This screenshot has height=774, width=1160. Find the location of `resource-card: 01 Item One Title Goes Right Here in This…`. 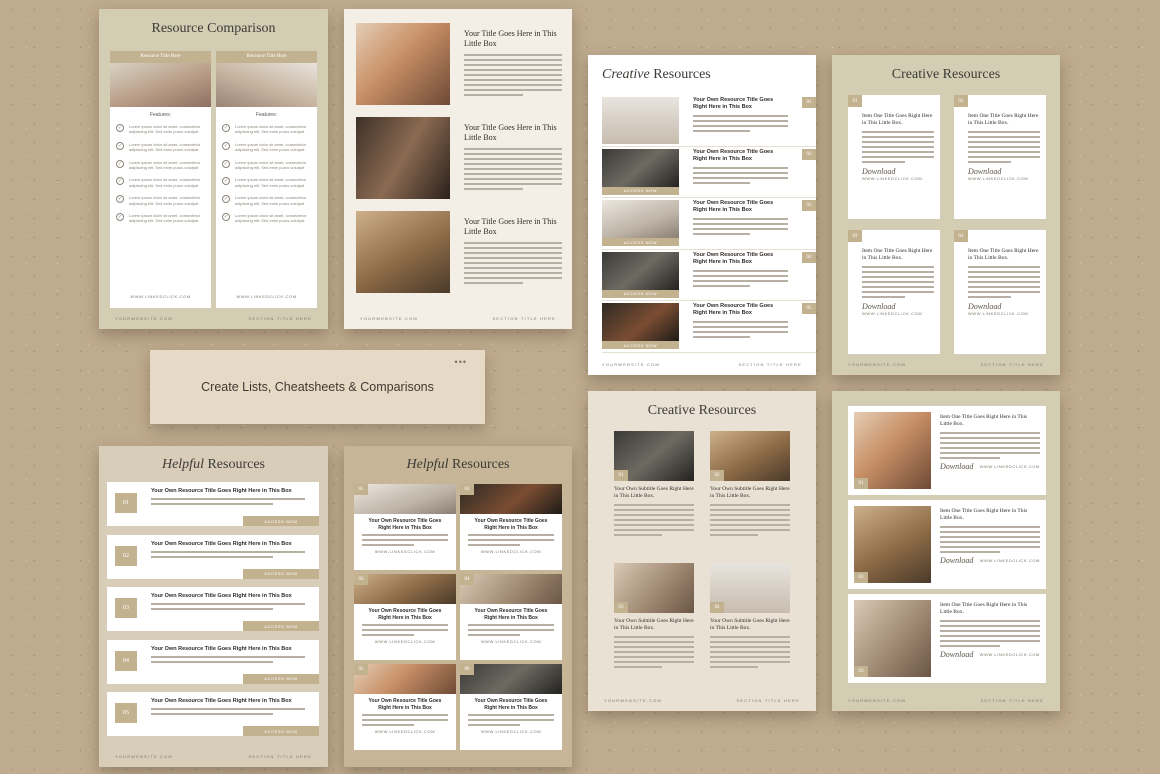

resource-card: 01 Item One Title Goes Right Here in This… is located at coordinates (894, 157).